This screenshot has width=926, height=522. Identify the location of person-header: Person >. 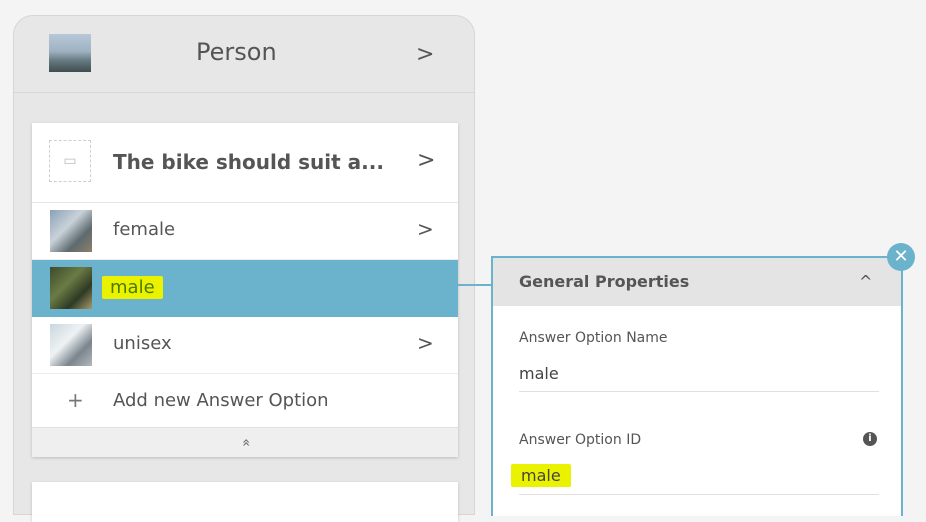
(244, 54).